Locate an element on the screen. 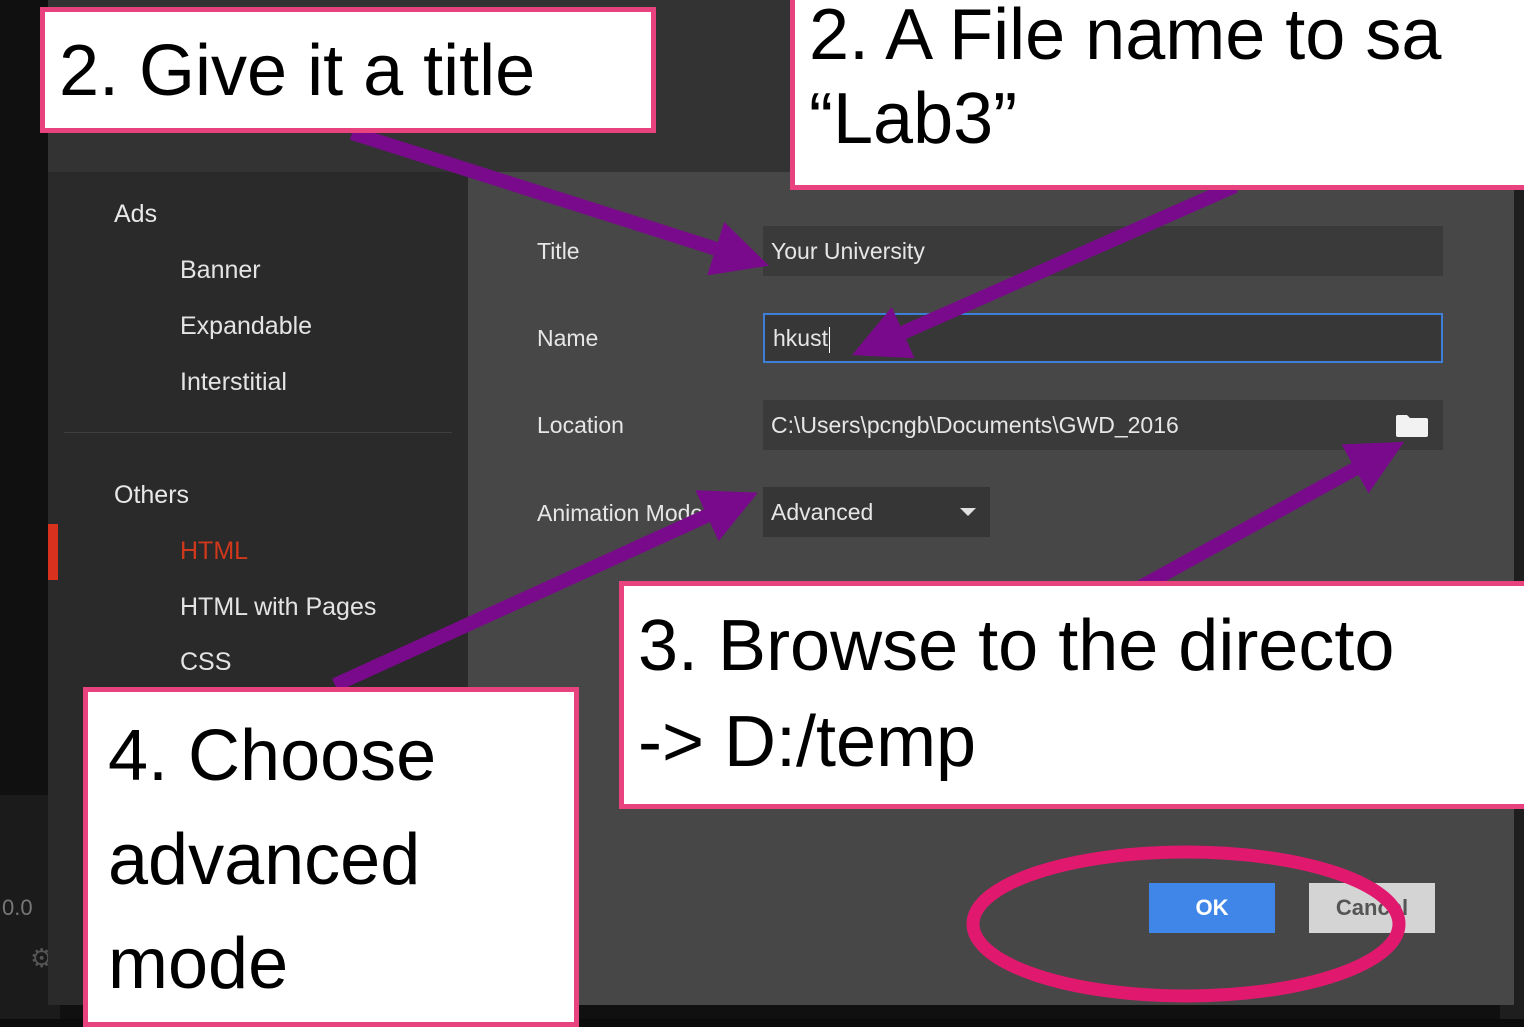 Image resolution: width=1524 pixels, height=1027 pixels. title-label: Title is located at coordinates (558, 251).